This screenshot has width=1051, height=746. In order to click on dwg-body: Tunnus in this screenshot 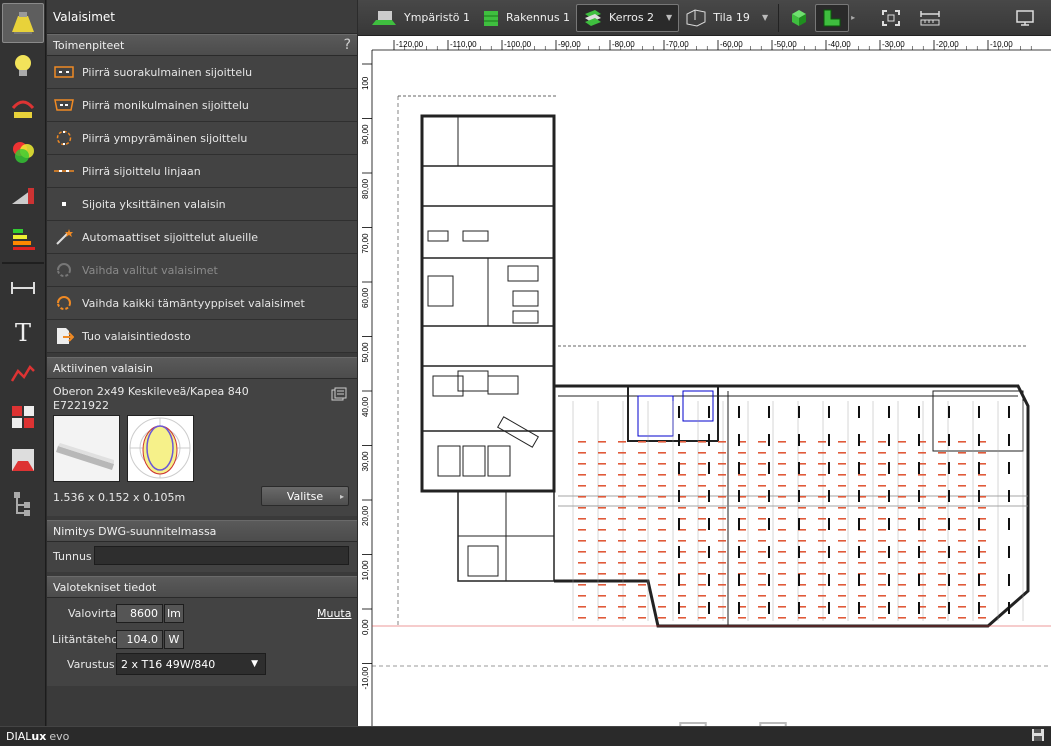, I will do `click(202, 557)`.